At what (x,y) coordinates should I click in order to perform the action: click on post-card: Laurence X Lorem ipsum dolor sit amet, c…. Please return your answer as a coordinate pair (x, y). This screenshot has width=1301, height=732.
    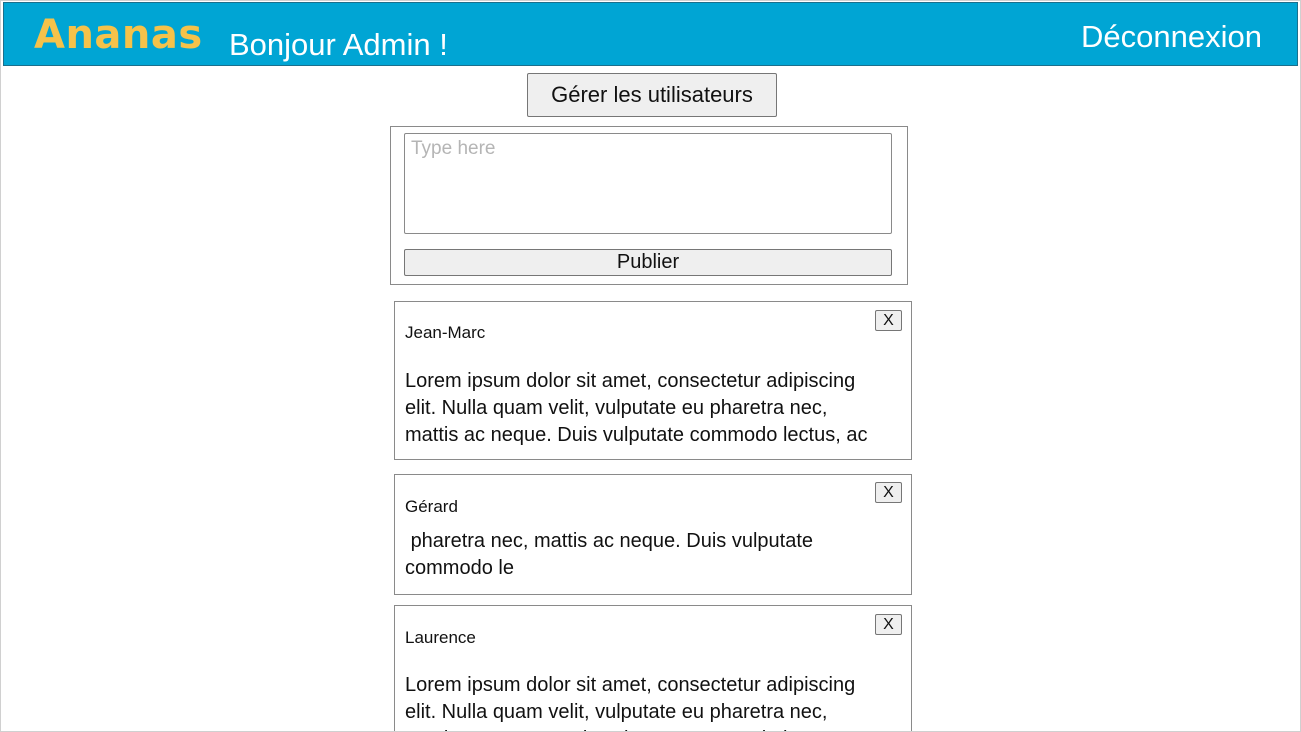
    Looking at the image, I should click on (653, 668).